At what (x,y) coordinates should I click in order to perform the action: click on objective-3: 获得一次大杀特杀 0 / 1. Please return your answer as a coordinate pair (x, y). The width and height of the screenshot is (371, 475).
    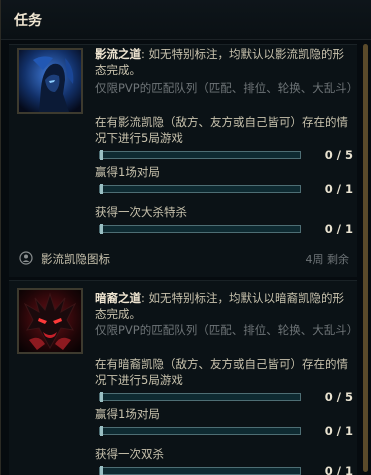
    Looking at the image, I should click on (224, 220).